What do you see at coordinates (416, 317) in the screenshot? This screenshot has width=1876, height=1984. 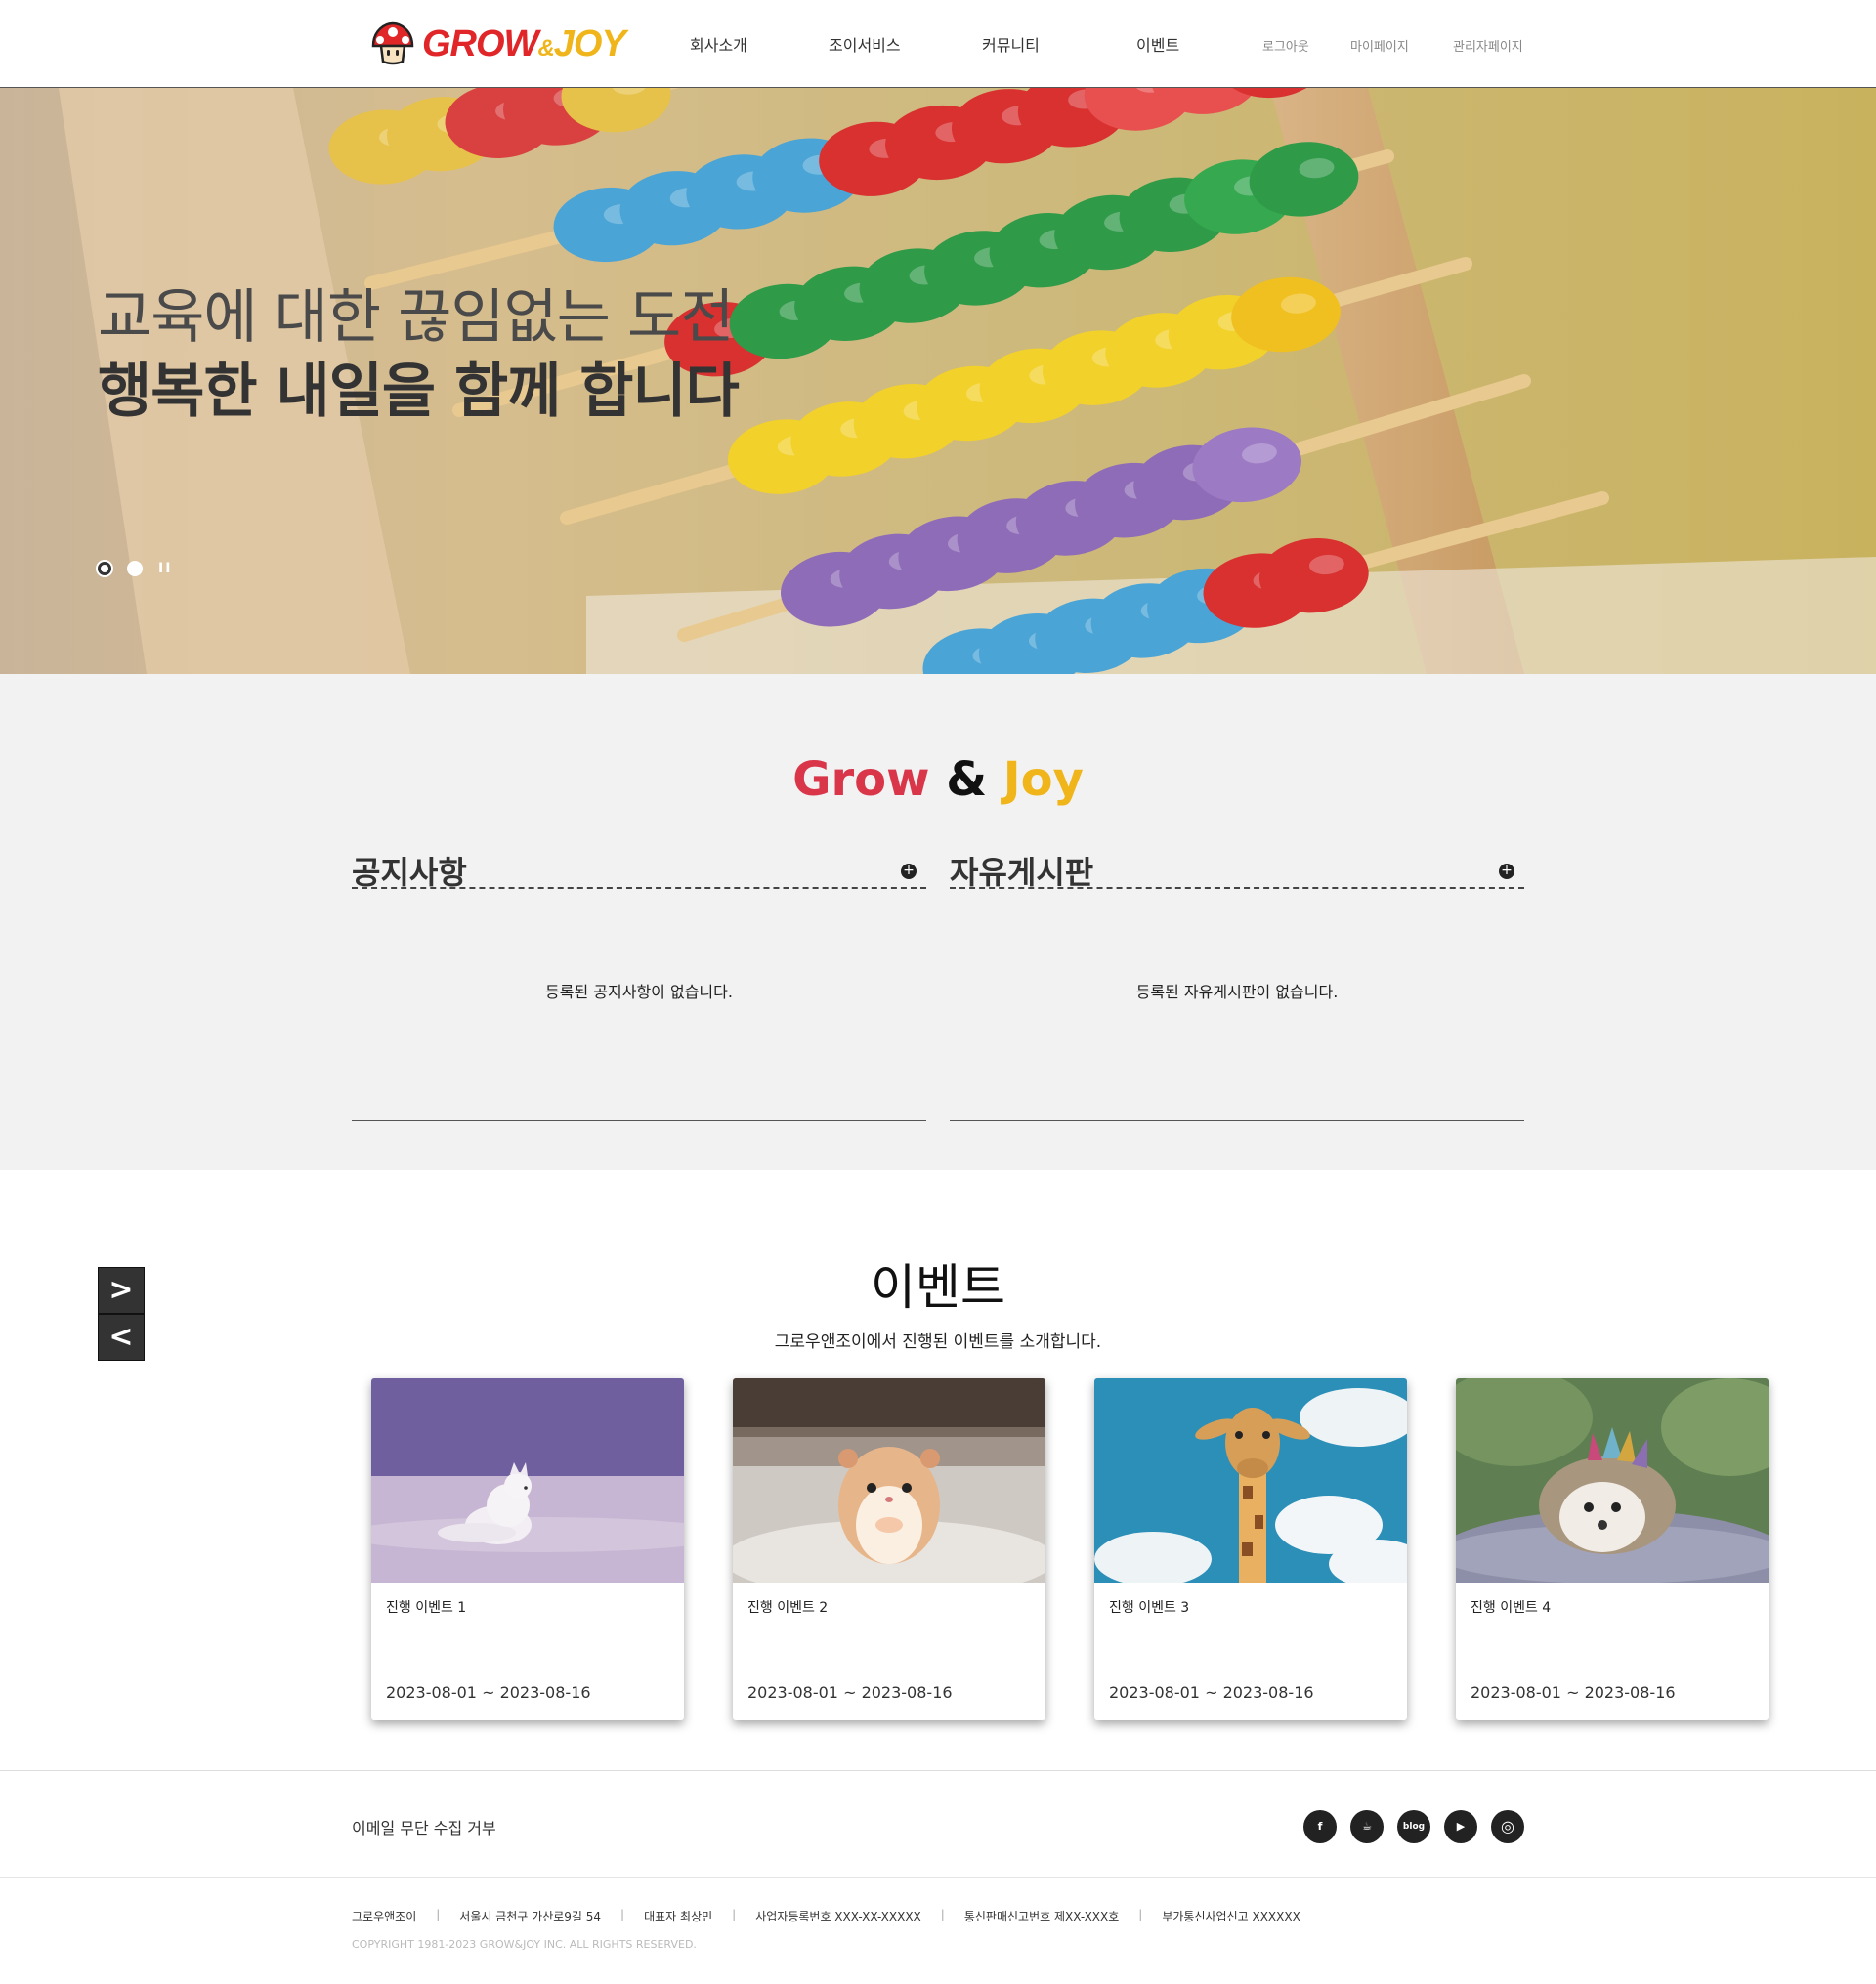 I see `hero-headline-1: 교육에 대한 끊임없는 도전` at bounding box center [416, 317].